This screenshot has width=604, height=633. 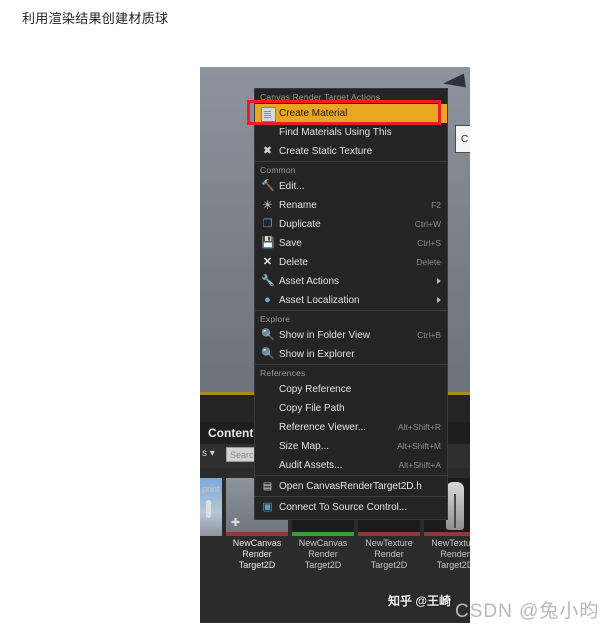 What do you see at coordinates (324, 335) in the screenshot?
I see `menu-item-label: Show in Folder View` at bounding box center [324, 335].